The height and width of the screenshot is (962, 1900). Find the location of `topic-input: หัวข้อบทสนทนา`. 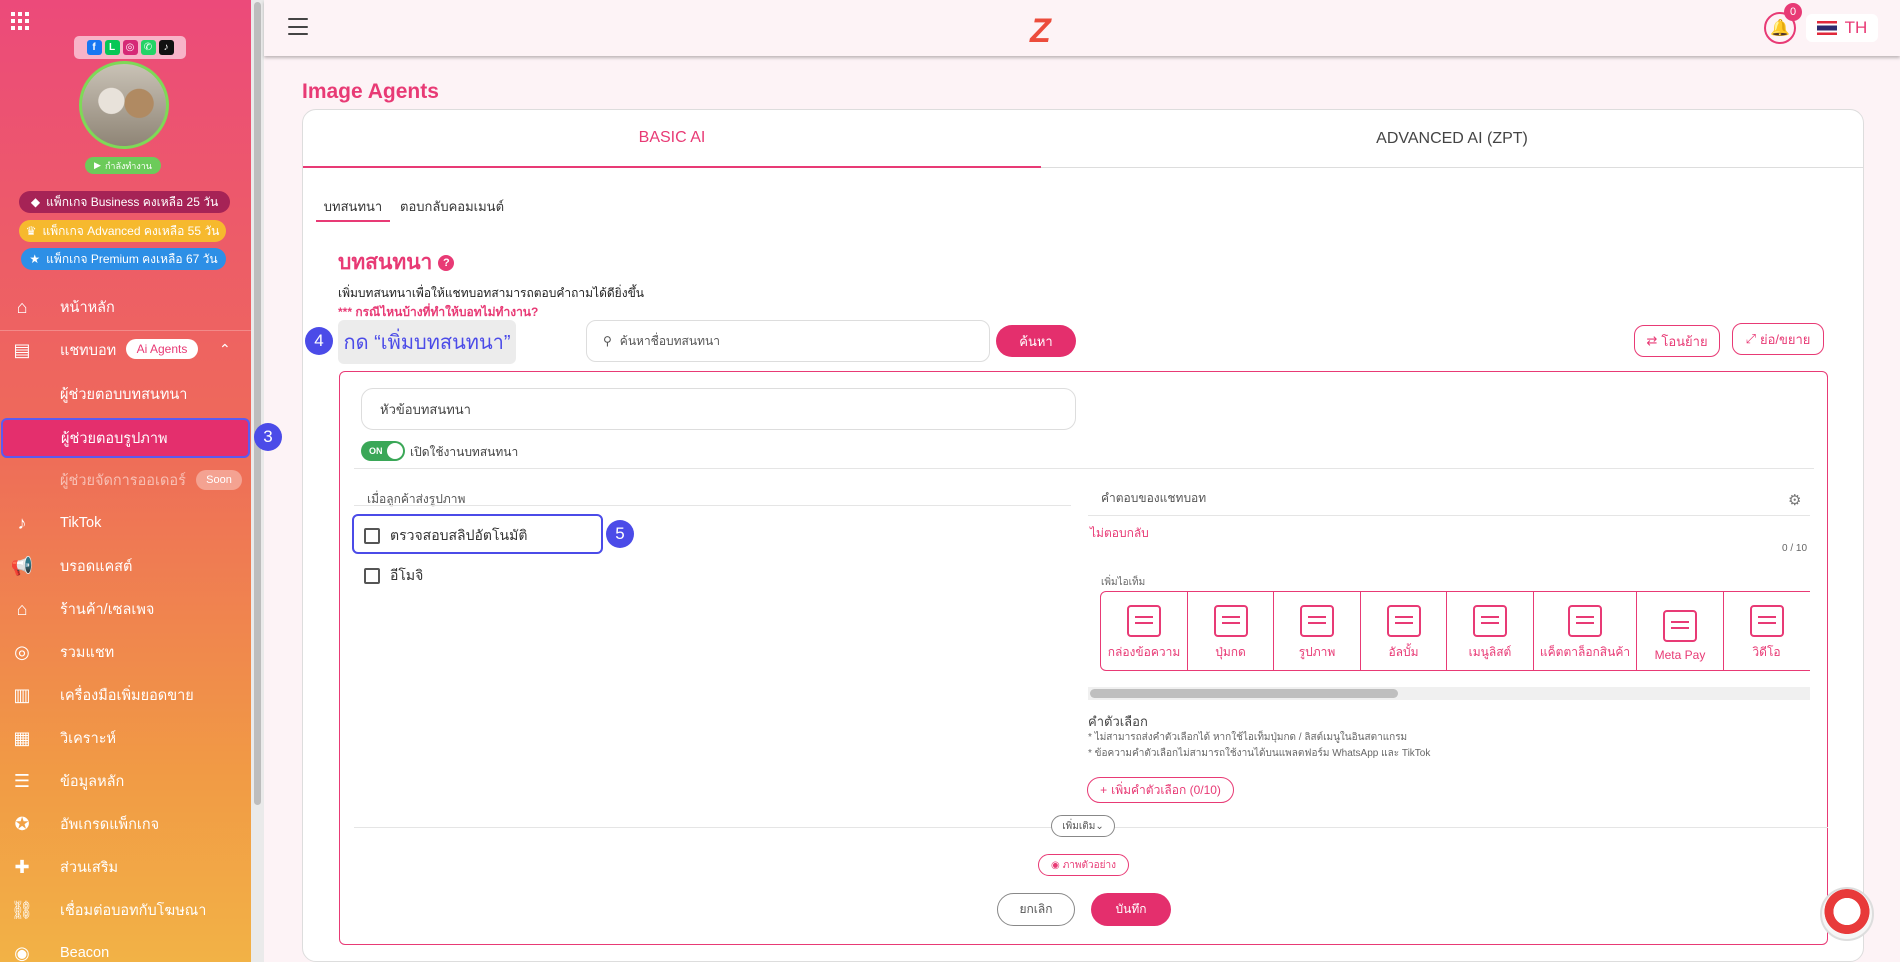

topic-input: หัวข้อบทสนทนา is located at coordinates (718, 409).